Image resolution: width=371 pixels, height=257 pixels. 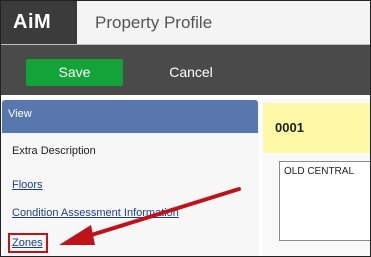 I want to click on app-logo: AiM, so click(x=39, y=22).